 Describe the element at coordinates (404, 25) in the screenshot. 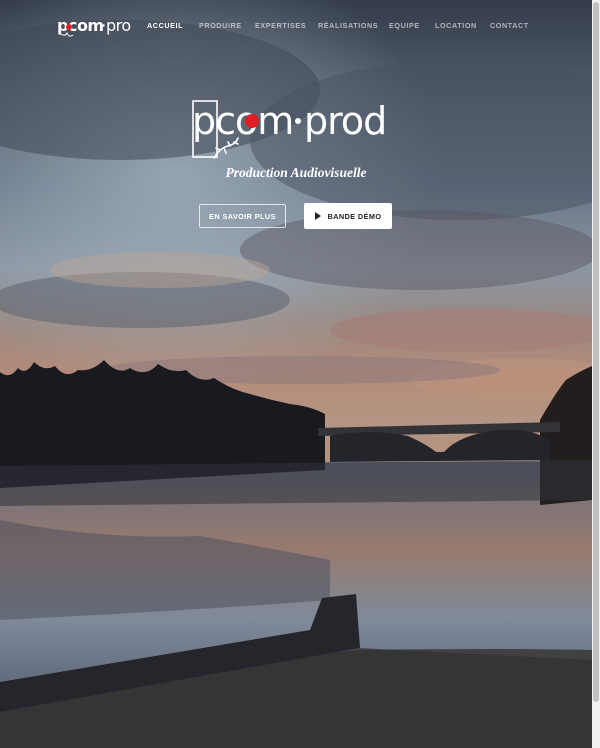

I see `menu-item-equipe: EQUIPE` at that location.